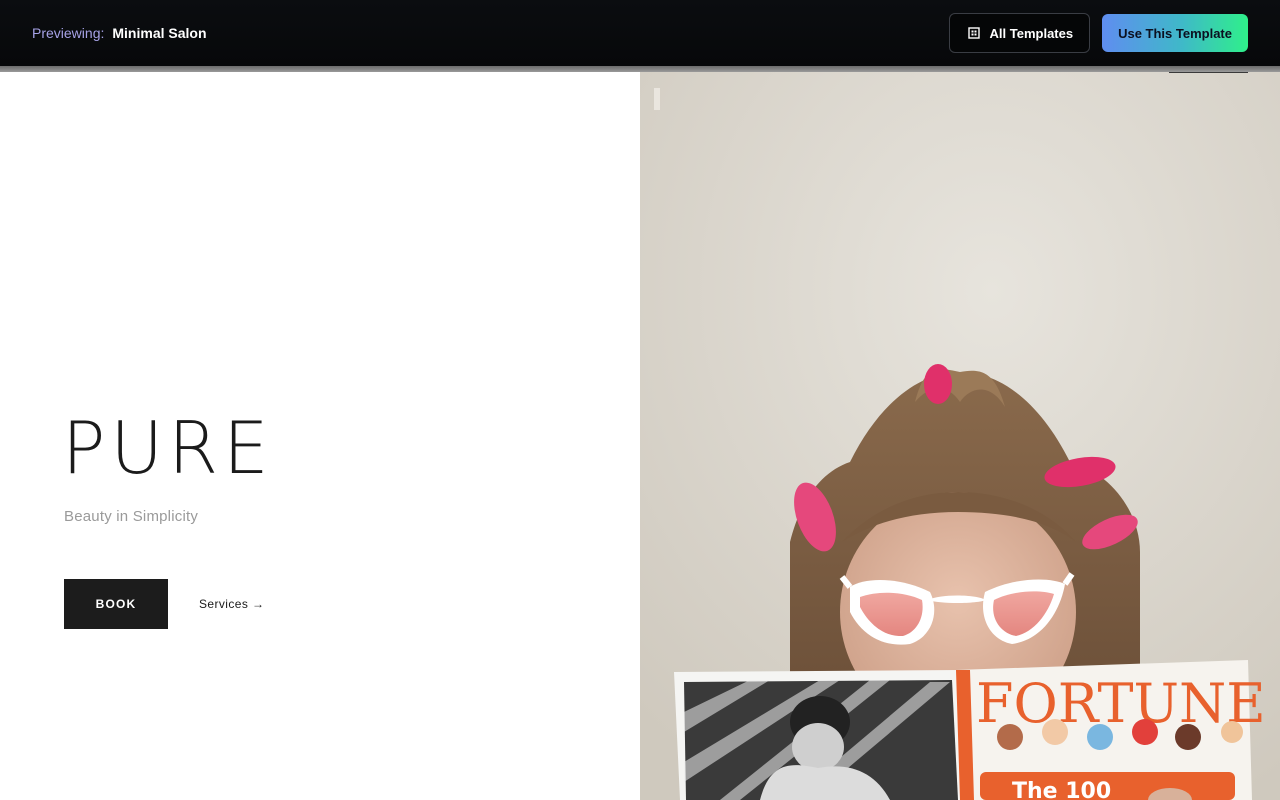 This screenshot has width=1280, height=800. Describe the element at coordinates (131, 516) in the screenshot. I see `hero-subtitle: Beauty in Simplicity` at that location.